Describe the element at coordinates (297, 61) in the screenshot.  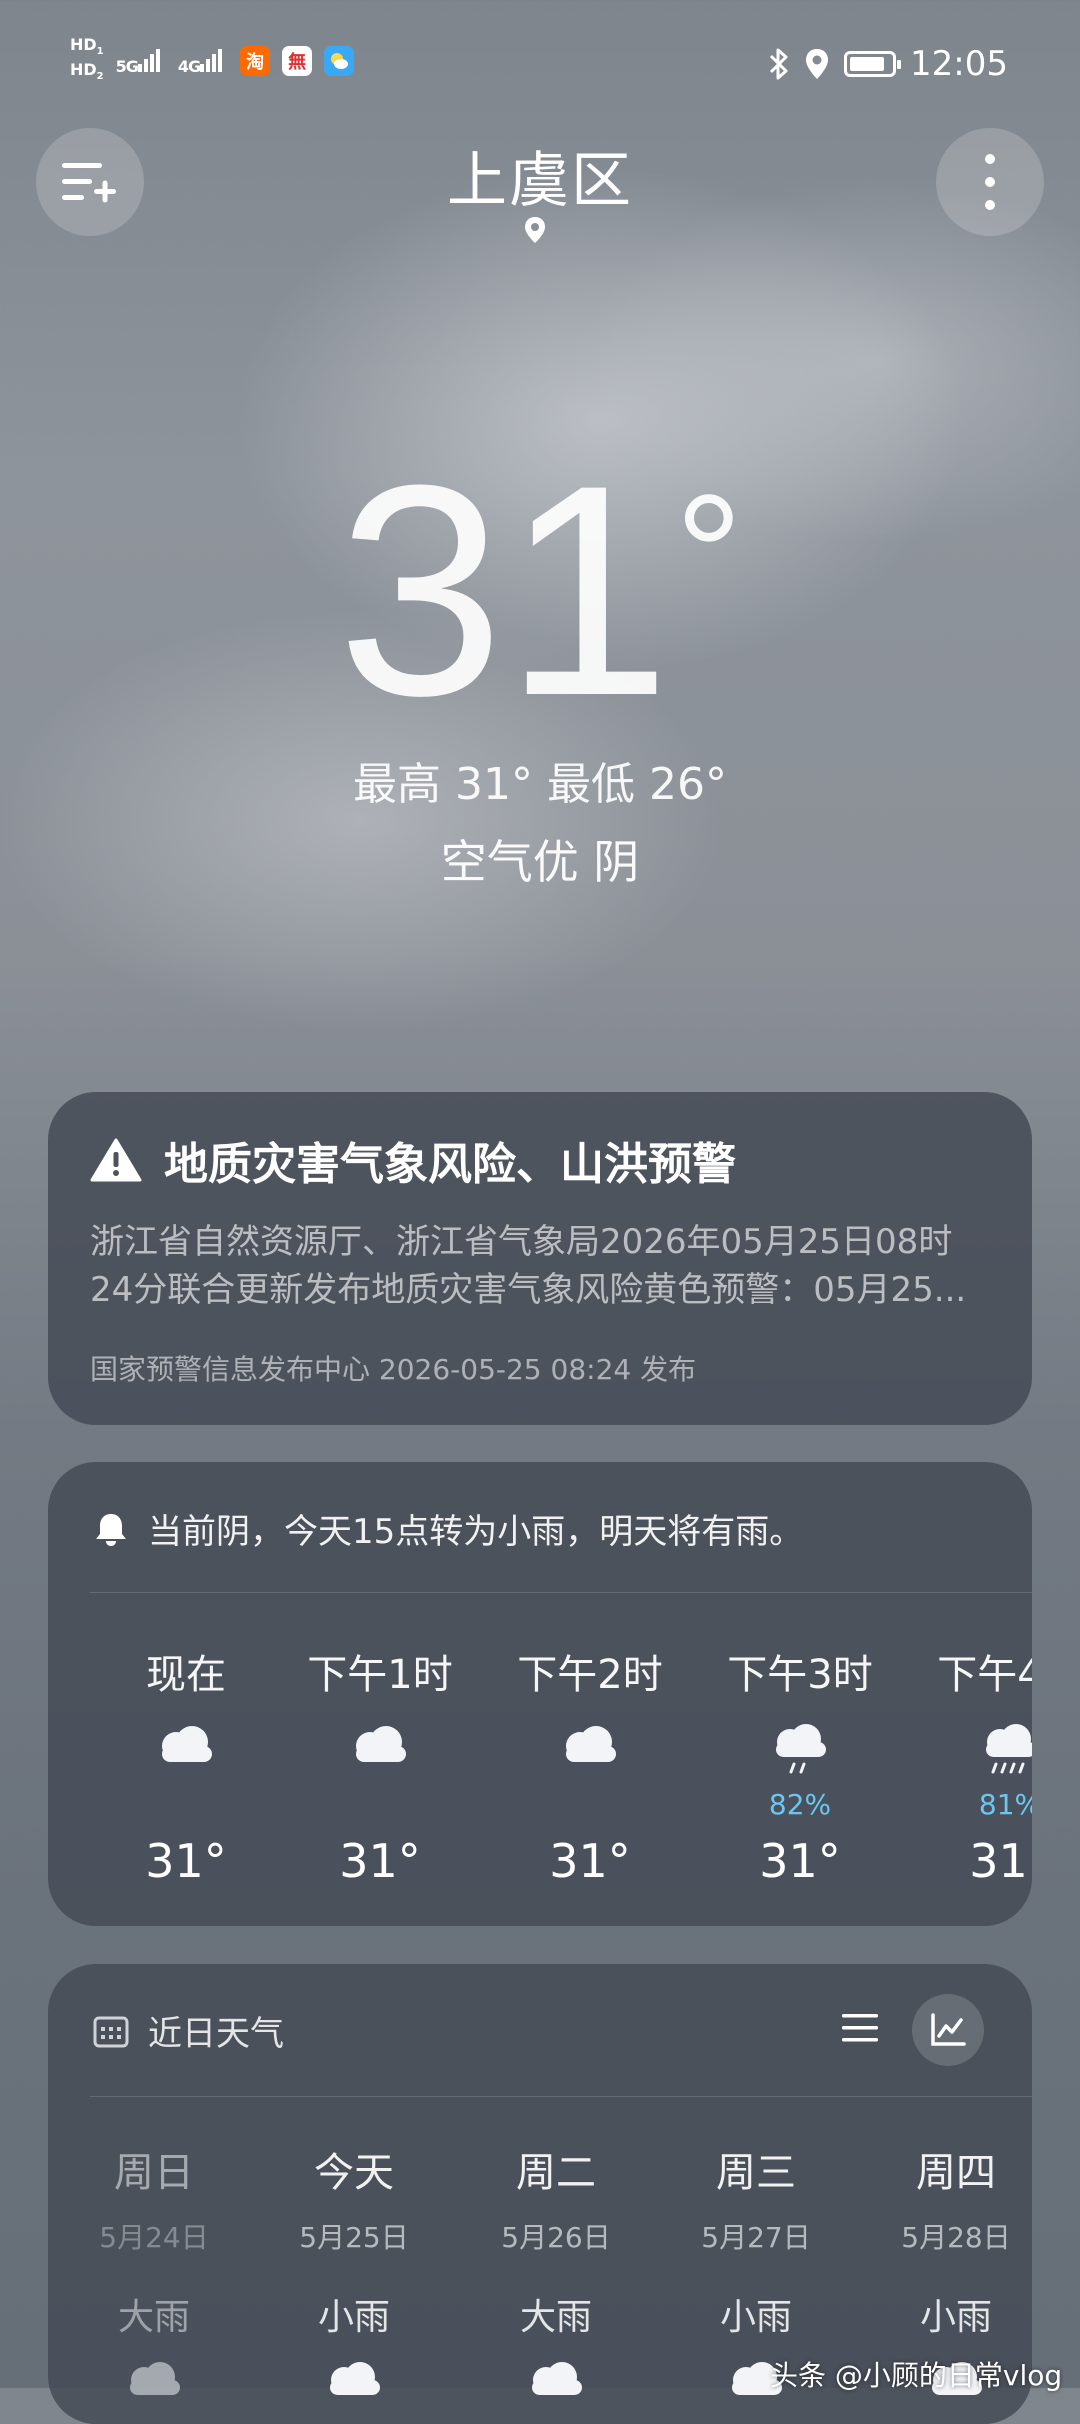
I see `notification-app-icon: 無` at that location.